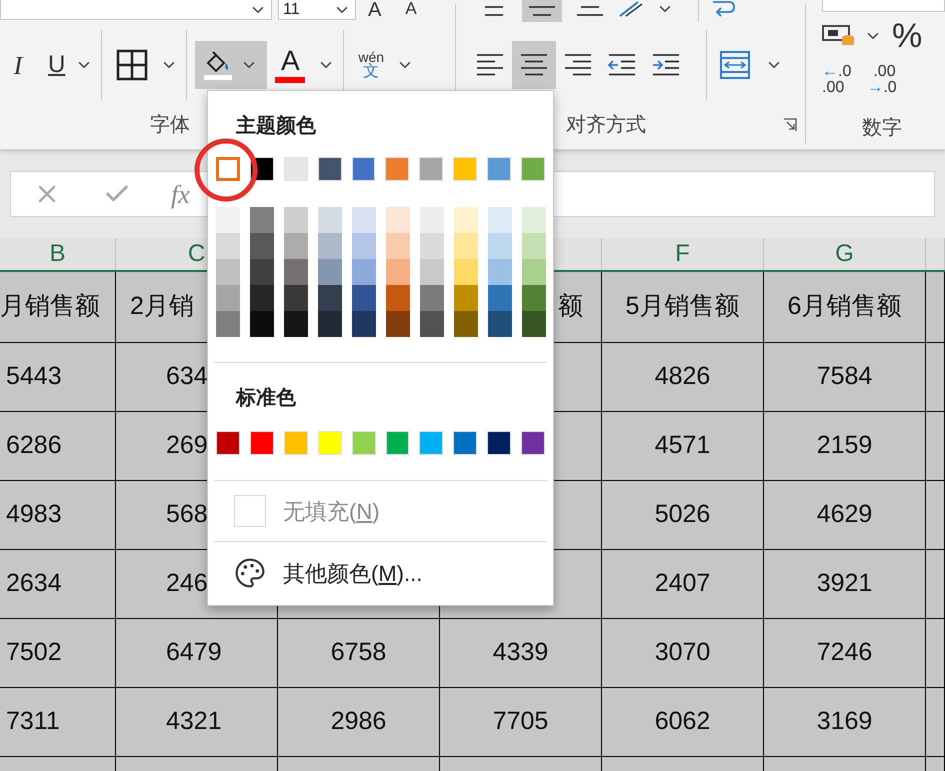 This screenshot has width=945, height=771. What do you see at coordinates (682, 446) in the screenshot?
I see `table-cell-text: 4571` at bounding box center [682, 446].